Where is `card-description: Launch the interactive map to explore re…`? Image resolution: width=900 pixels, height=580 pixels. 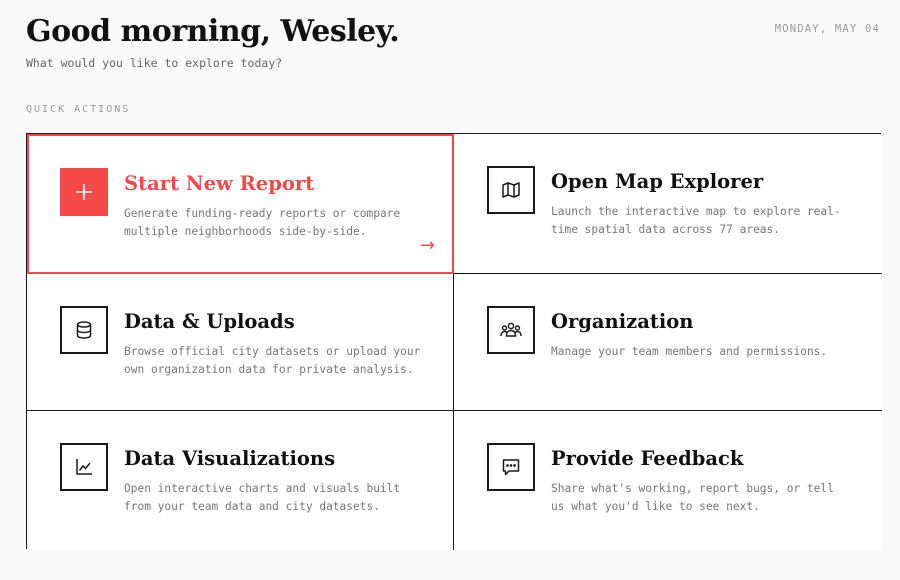
card-description: Launch the interactive map to explore re… is located at coordinates (696, 220).